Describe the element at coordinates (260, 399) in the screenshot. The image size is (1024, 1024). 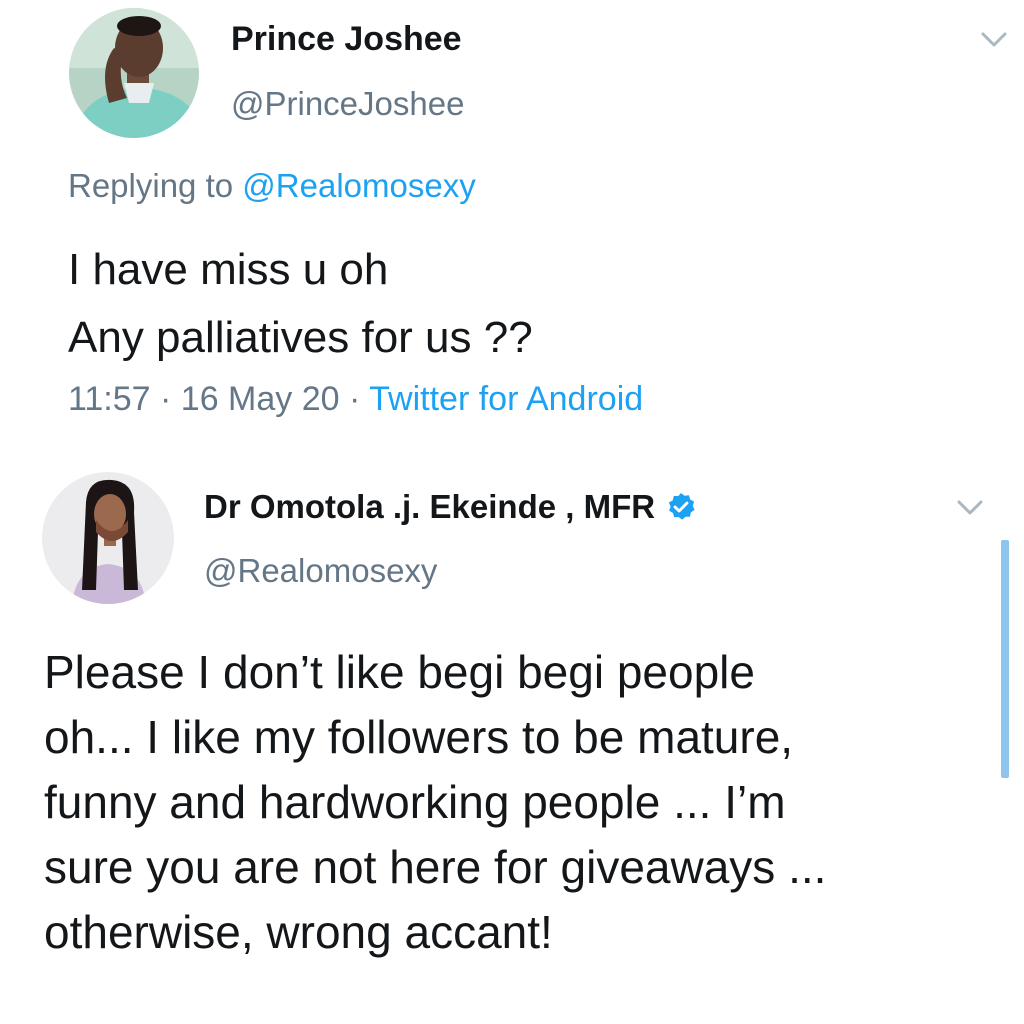
I see `tweet-date: 16 May 20` at that location.